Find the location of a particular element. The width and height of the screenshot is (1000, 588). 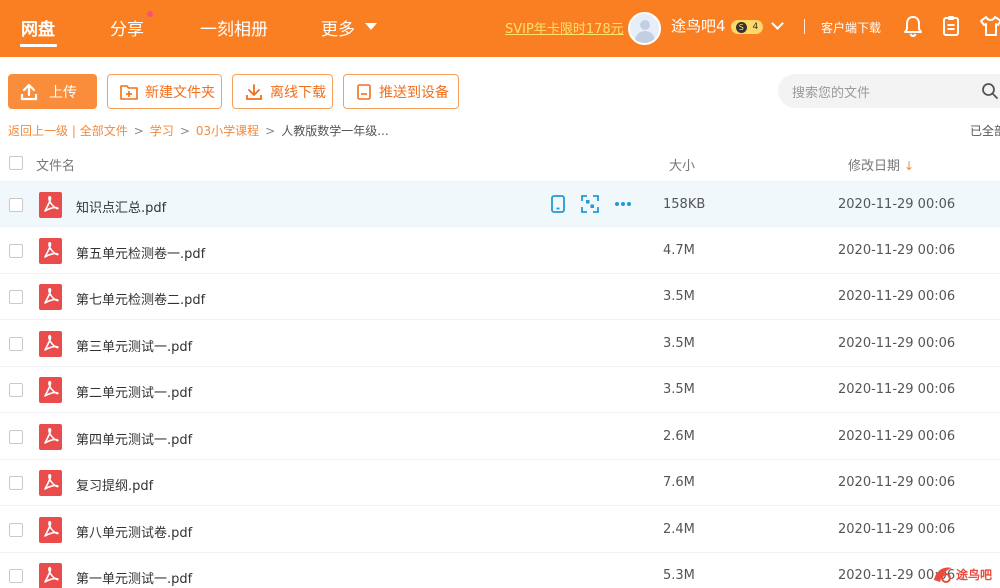

username: 途鸟吧4 is located at coordinates (698, 25).